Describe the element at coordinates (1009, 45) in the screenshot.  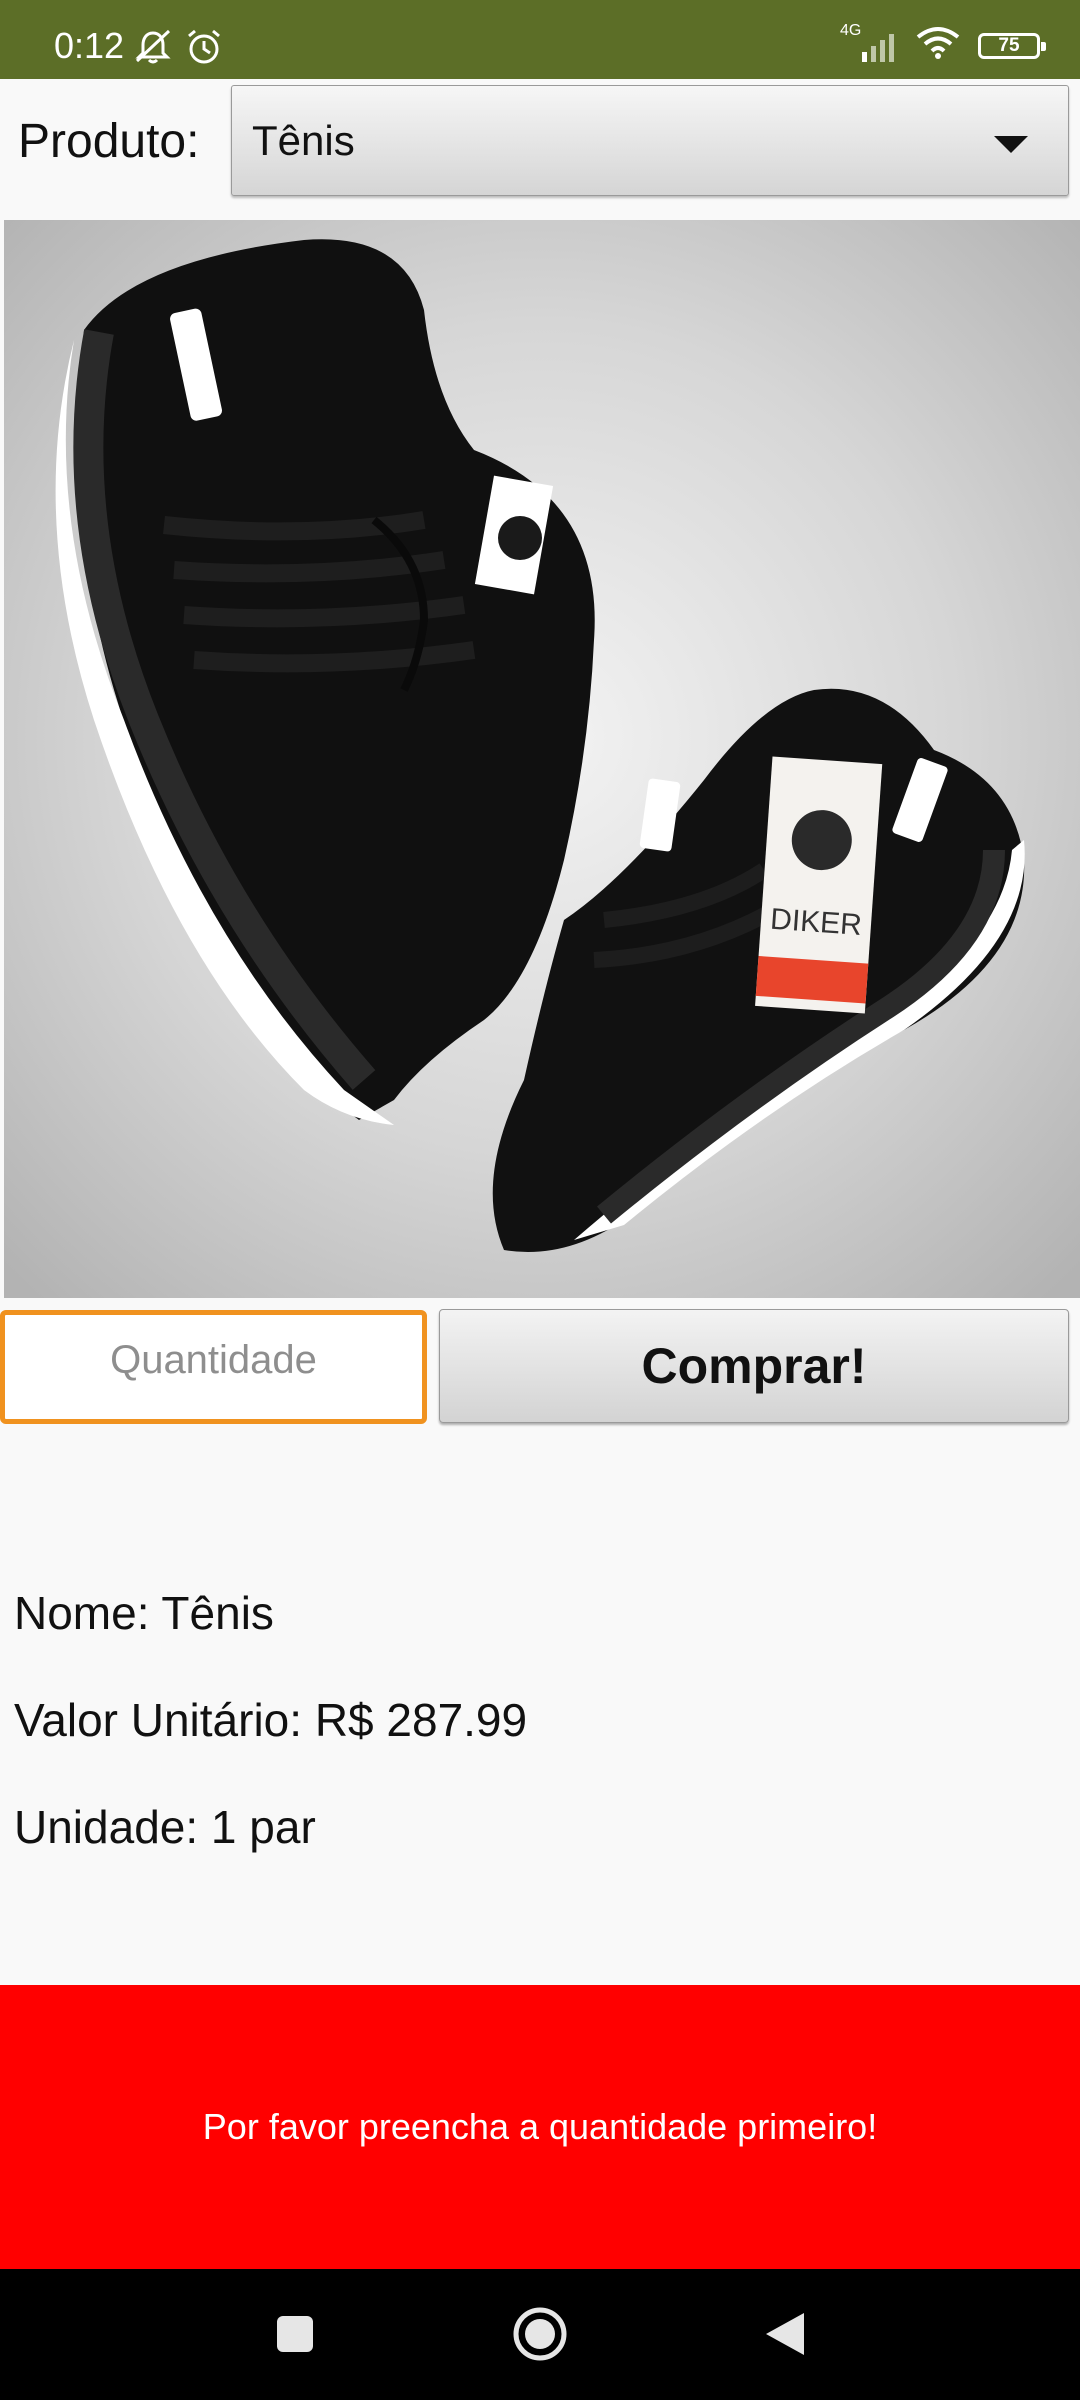
I see `battery-level: 75` at that location.